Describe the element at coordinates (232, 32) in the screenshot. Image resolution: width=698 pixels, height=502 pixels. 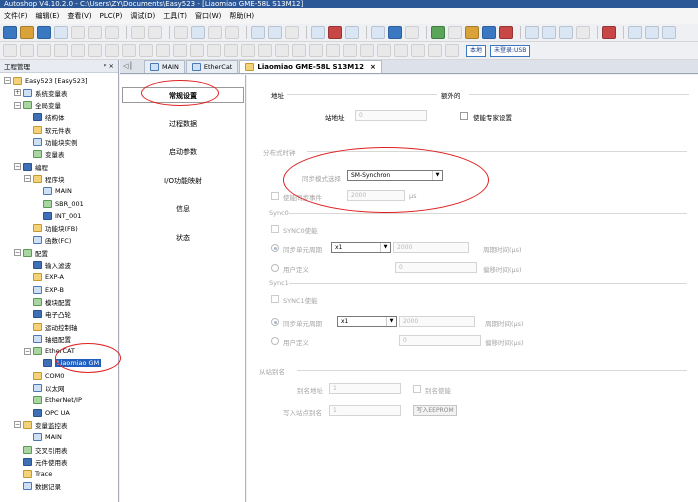
I see `goto-icon` at that location.